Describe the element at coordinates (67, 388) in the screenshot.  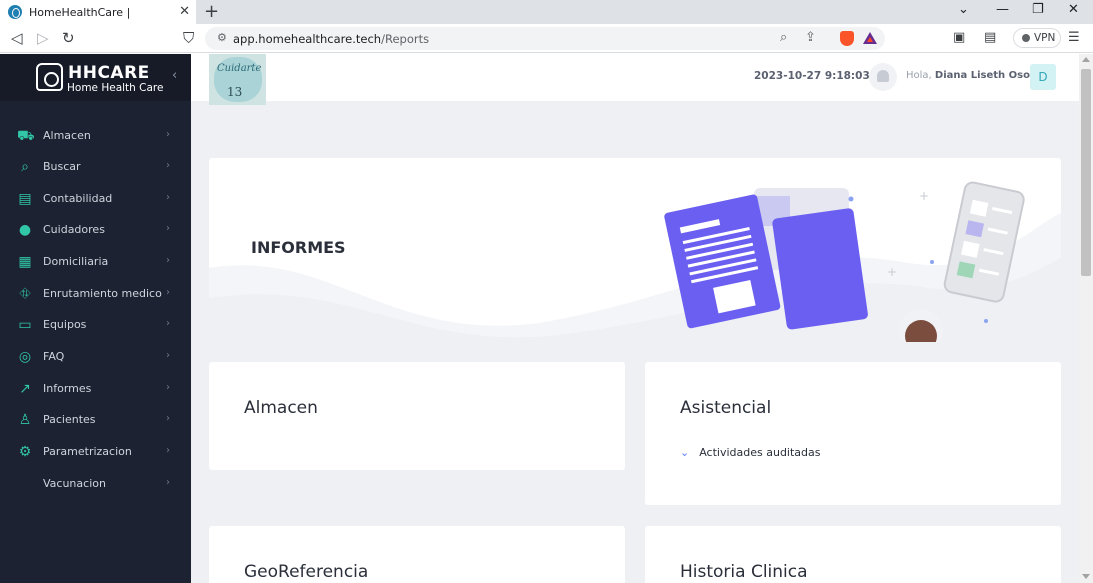
I see `sidebar-item-label: Informes` at that location.